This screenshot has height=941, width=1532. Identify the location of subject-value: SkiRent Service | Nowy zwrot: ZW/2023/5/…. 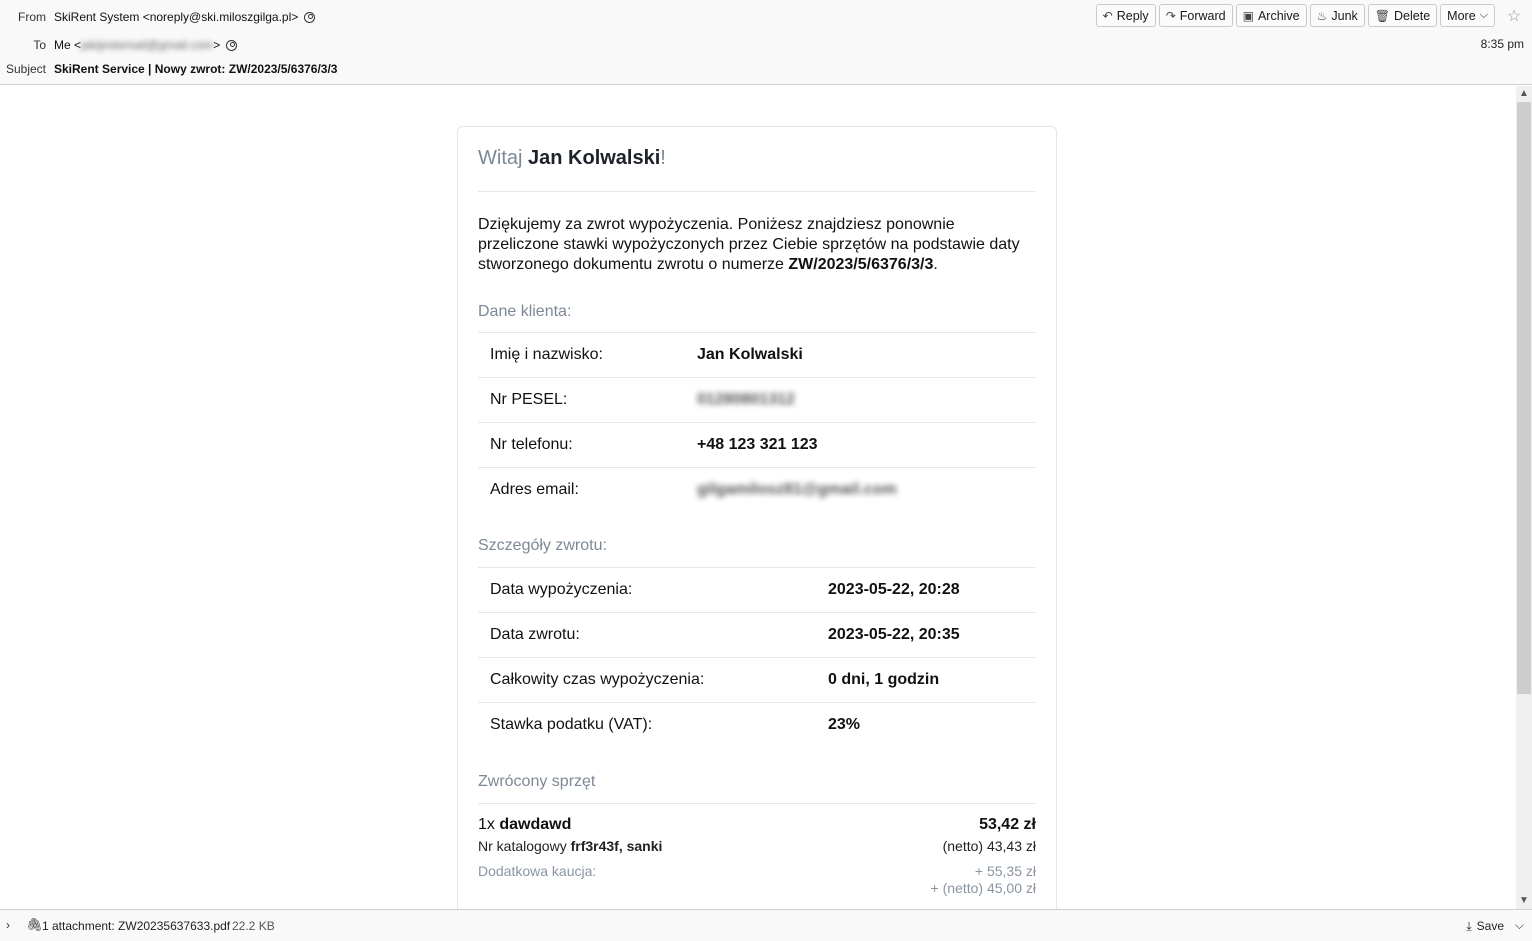
(196, 69).